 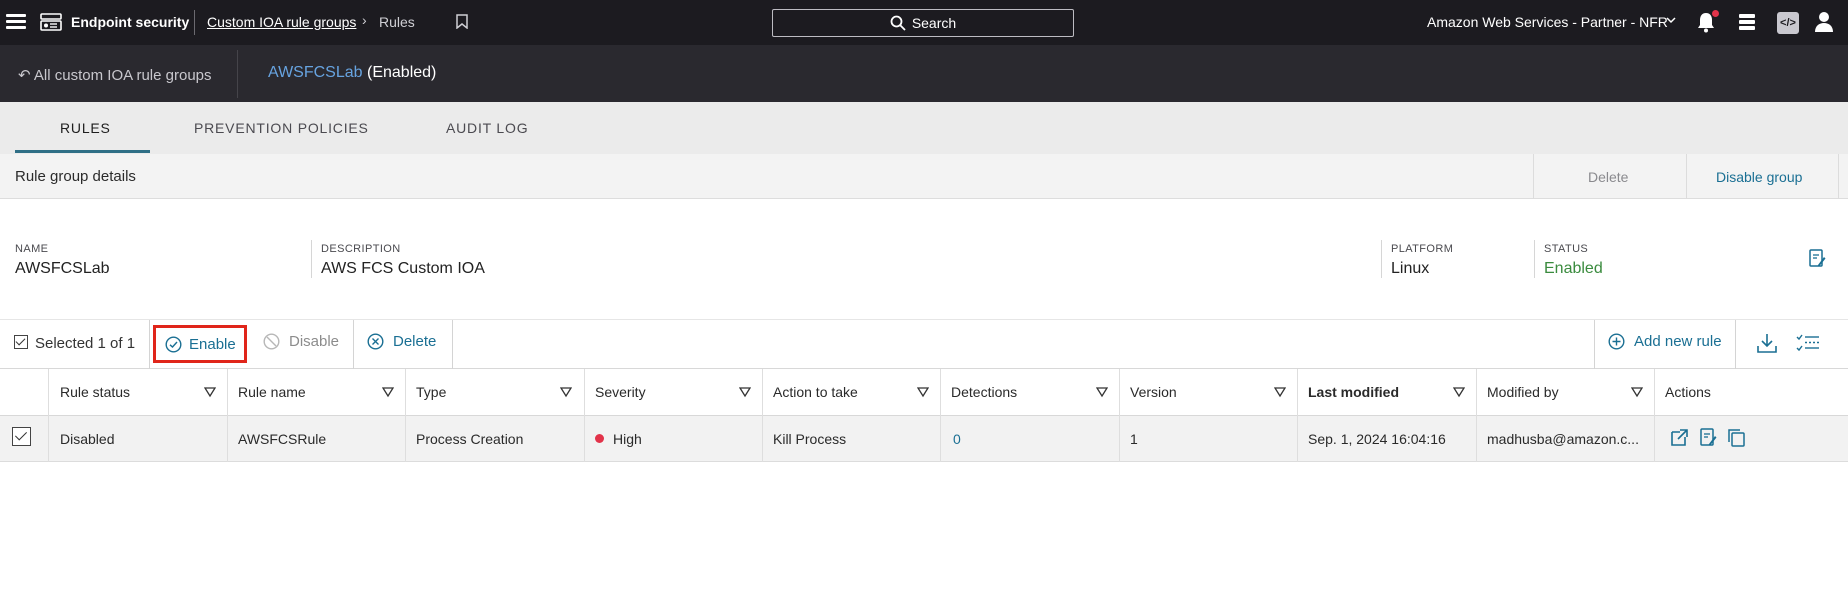 What do you see at coordinates (402, 72) in the screenshot?
I see `rule-group-status: (Enabled)` at bounding box center [402, 72].